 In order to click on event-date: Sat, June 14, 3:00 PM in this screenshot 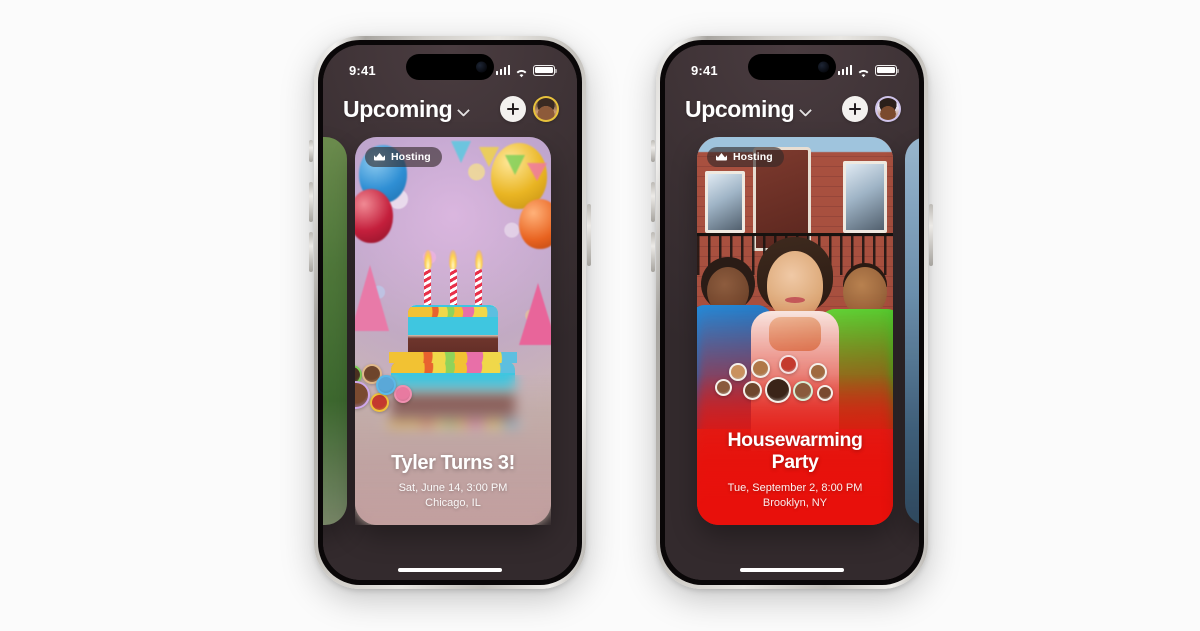, I will do `click(453, 488)`.